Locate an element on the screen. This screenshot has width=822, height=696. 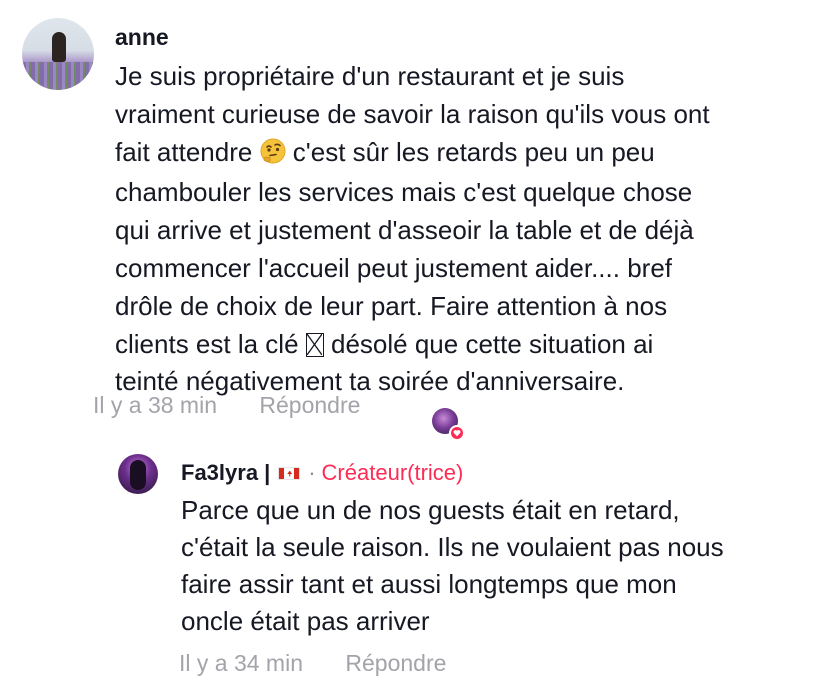
avatar-background is located at coordinates (58, 76).